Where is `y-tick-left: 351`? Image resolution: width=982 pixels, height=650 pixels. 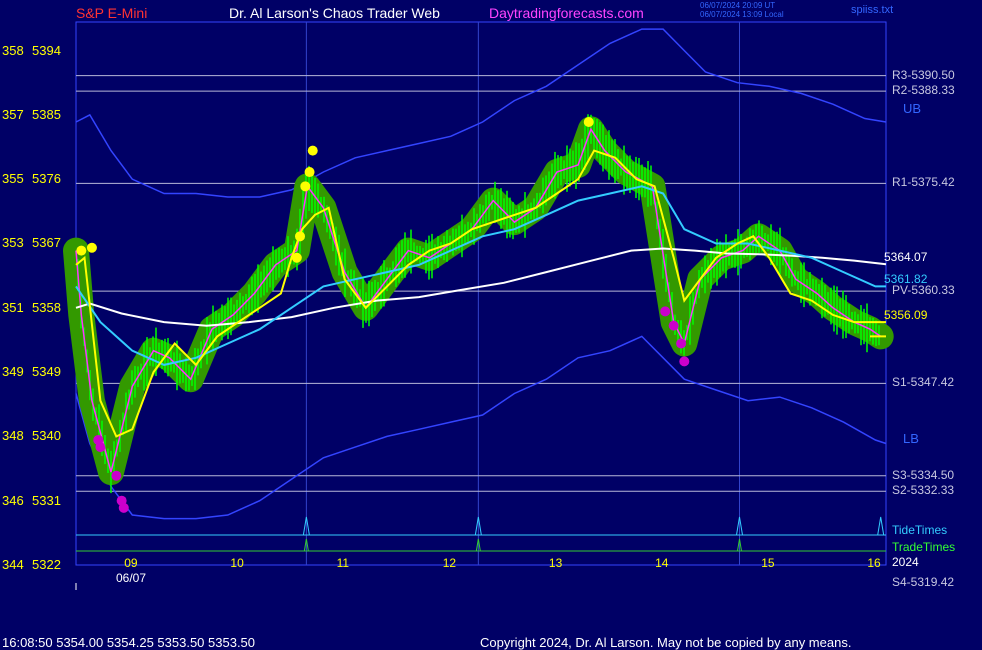
y-tick-left: 351 is located at coordinates (13, 307).